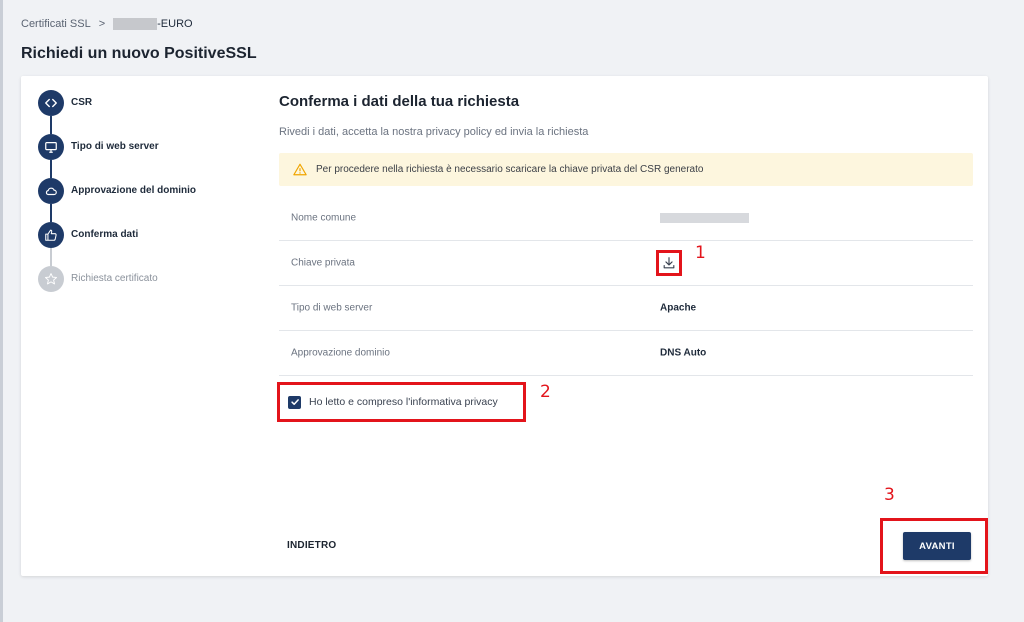  Describe the element at coordinates (134, 190) in the screenshot. I see `step-label: Approvazione del dominio` at that location.